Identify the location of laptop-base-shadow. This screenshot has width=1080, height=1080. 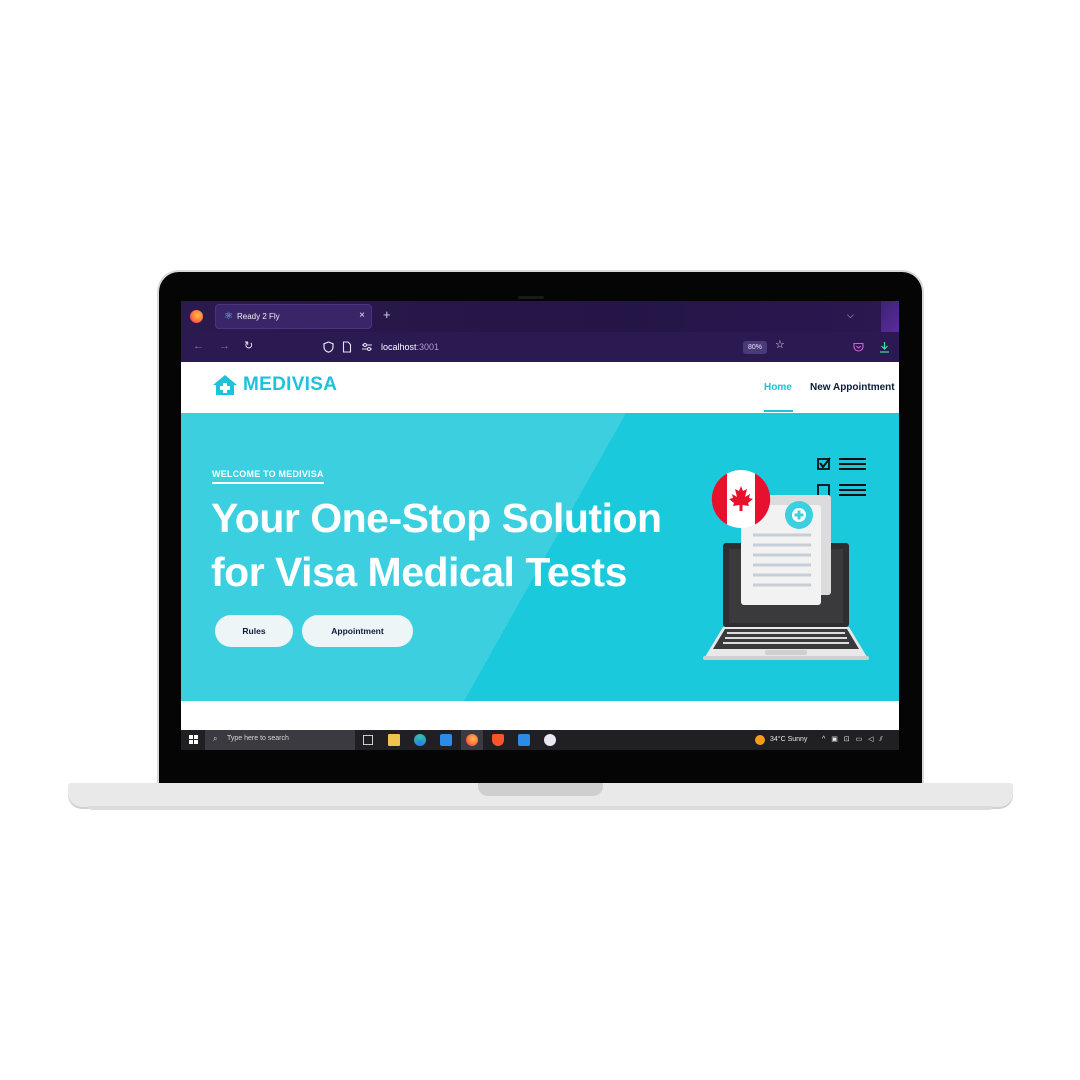
(540, 808).